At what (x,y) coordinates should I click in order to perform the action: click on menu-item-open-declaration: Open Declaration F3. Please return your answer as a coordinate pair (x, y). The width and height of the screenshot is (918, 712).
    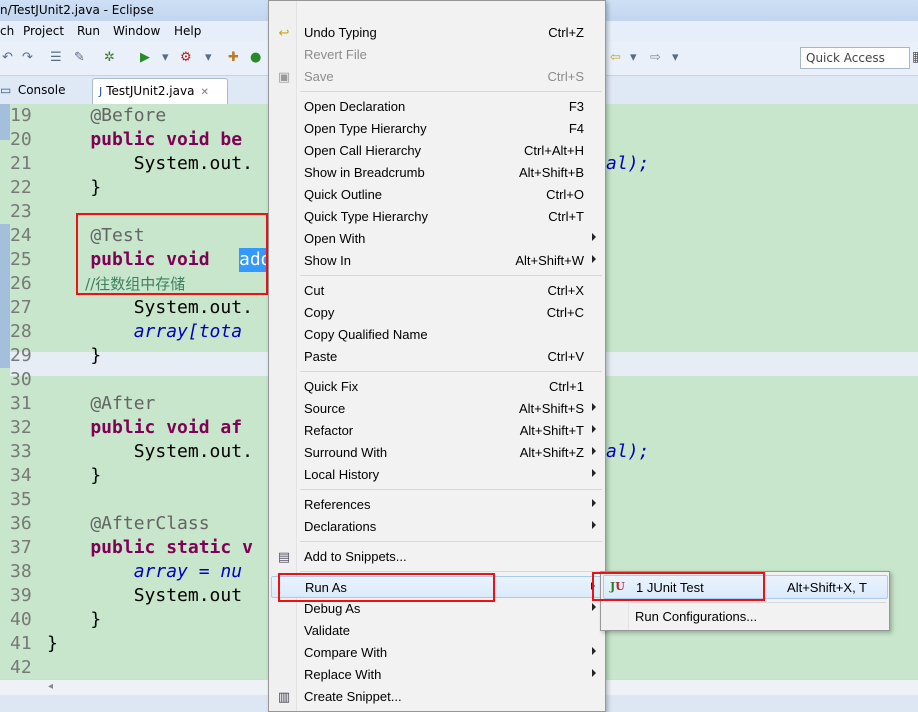
    Looking at the image, I should click on (437, 107).